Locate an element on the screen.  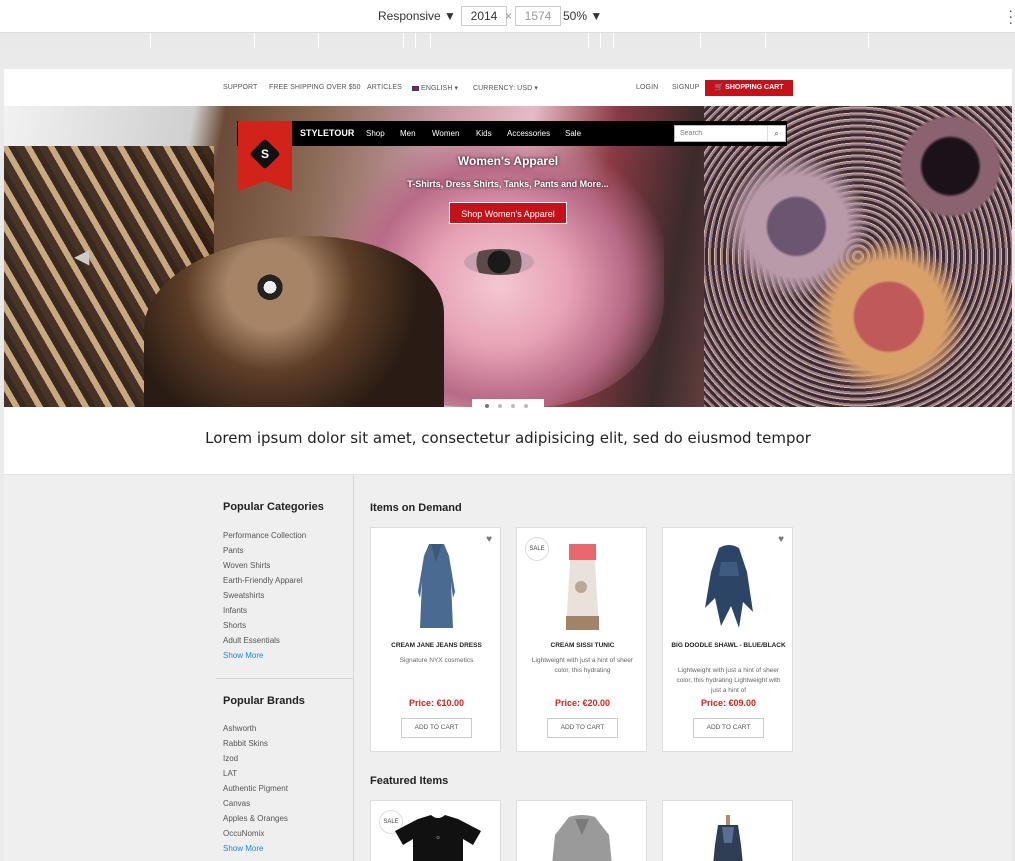
categories-show-more: Show More is located at coordinates (243, 655).